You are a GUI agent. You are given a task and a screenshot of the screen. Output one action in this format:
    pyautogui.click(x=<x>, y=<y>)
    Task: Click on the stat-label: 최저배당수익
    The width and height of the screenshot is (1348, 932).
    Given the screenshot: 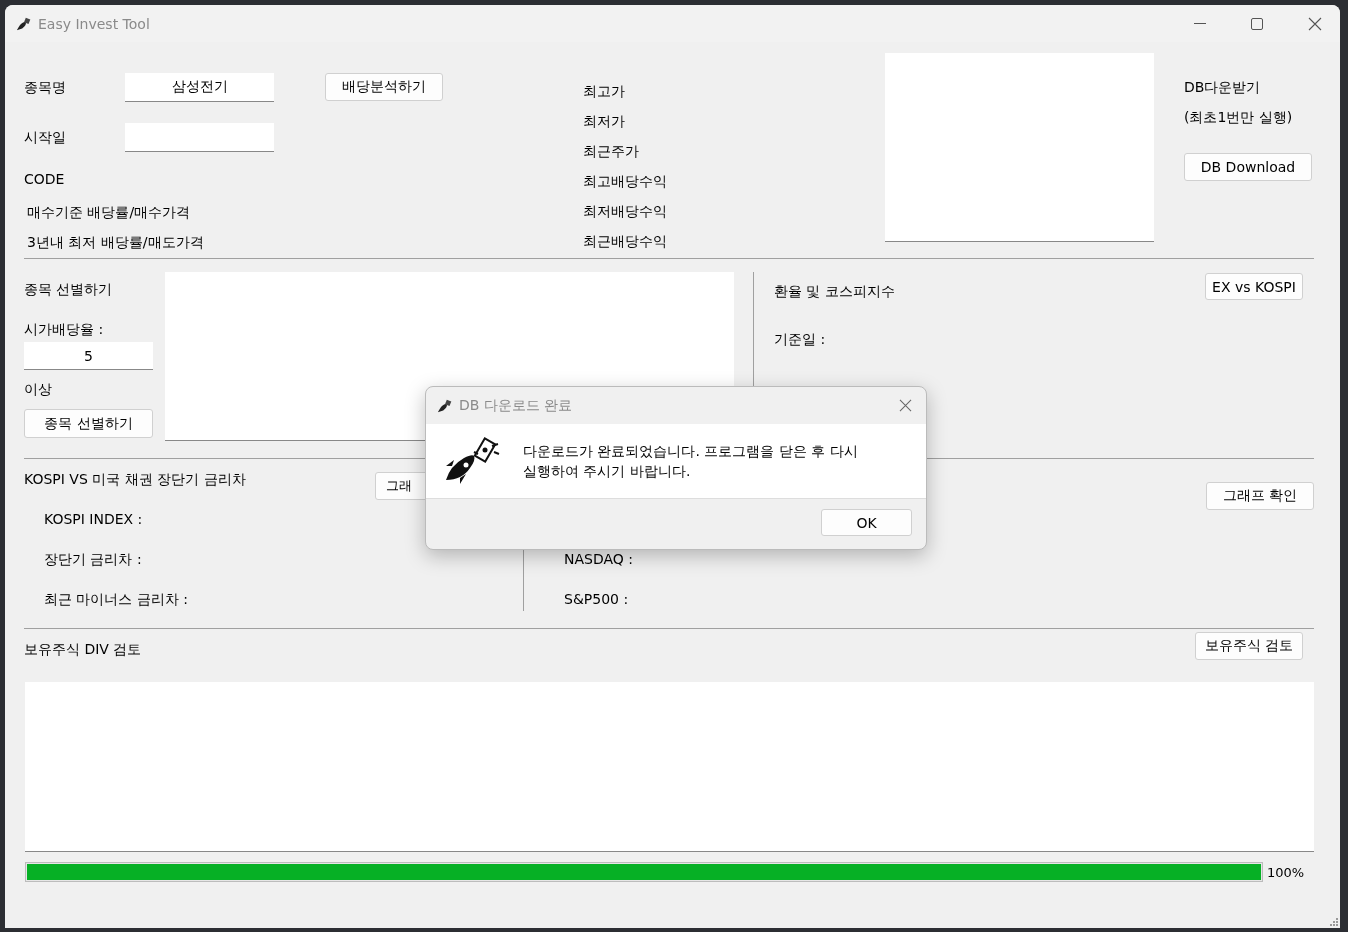 What is the action you would take?
    pyautogui.click(x=625, y=211)
    